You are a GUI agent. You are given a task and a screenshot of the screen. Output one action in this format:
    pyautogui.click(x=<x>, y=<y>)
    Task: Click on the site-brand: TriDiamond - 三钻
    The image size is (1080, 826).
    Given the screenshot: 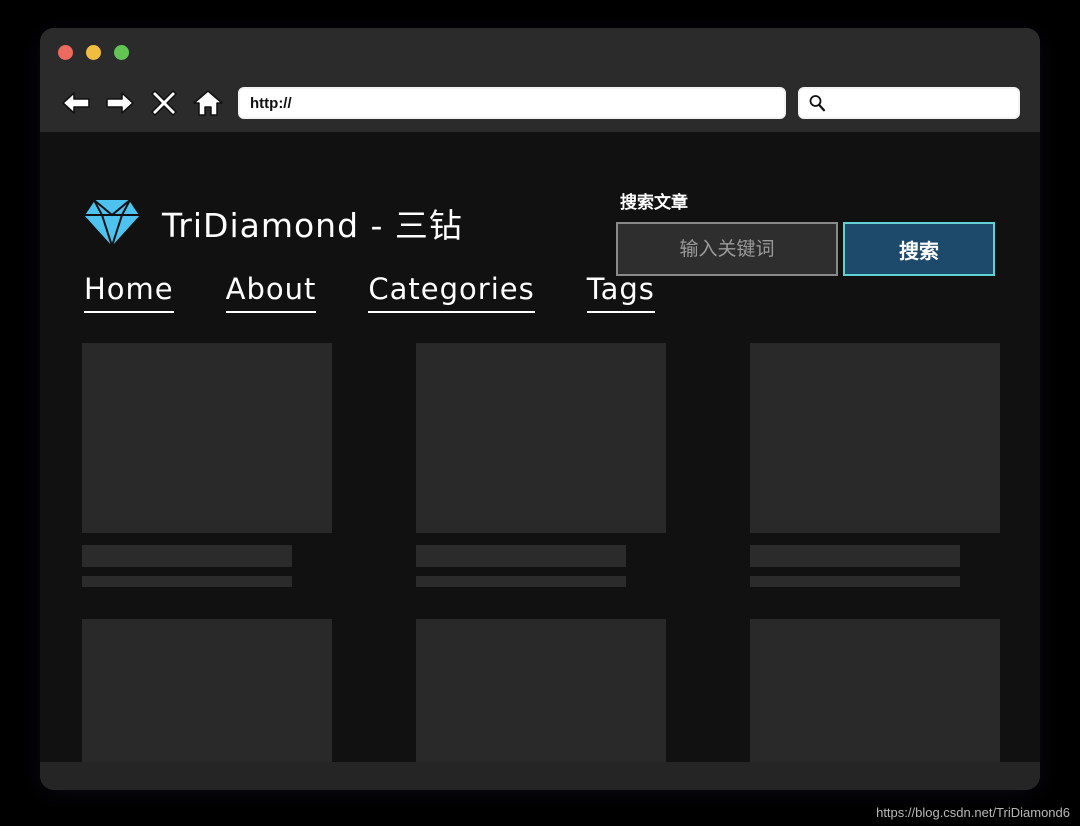 What is the action you would take?
    pyautogui.click(x=272, y=223)
    